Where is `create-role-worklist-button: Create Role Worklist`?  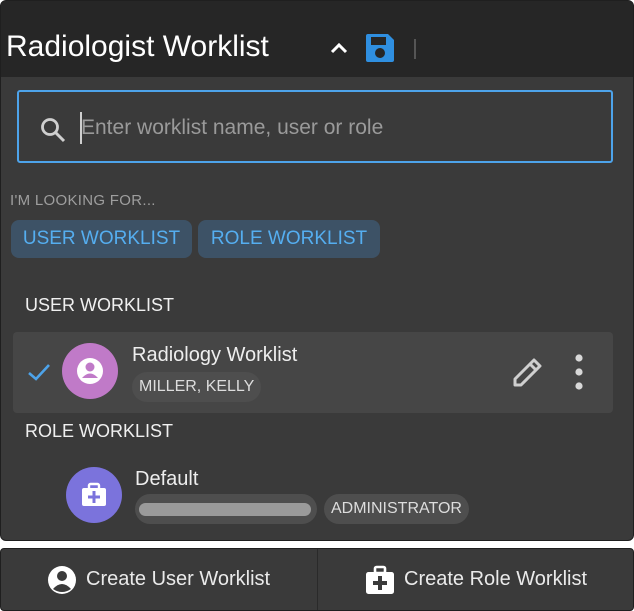
create-role-worklist-button: Create Role Worklist is located at coordinates (475, 579).